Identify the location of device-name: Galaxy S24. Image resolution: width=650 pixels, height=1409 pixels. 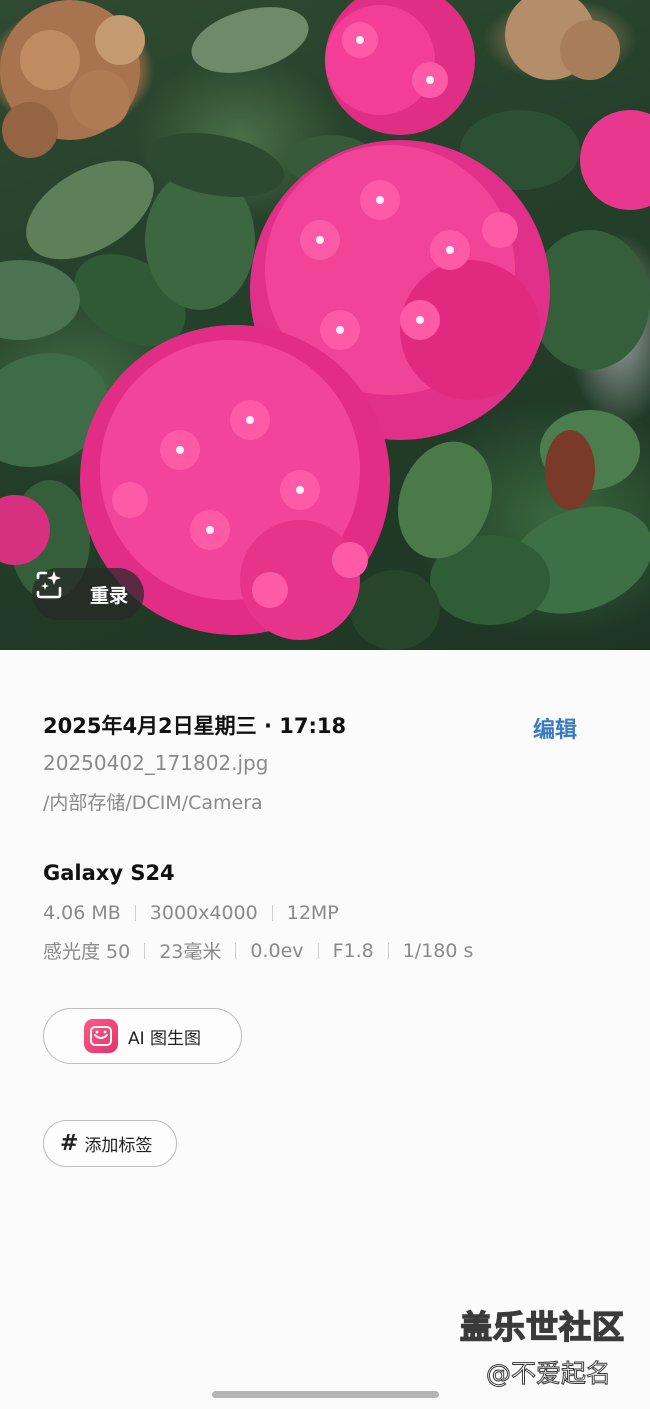
(109, 873).